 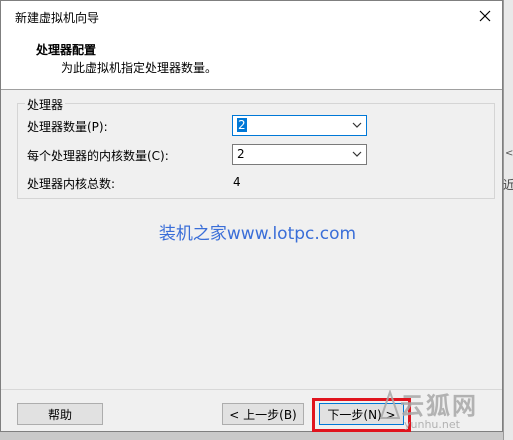 What do you see at coordinates (67, 127) in the screenshot?
I see `processor-count-label: 处理器数量(P):` at bounding box center [67, 127].